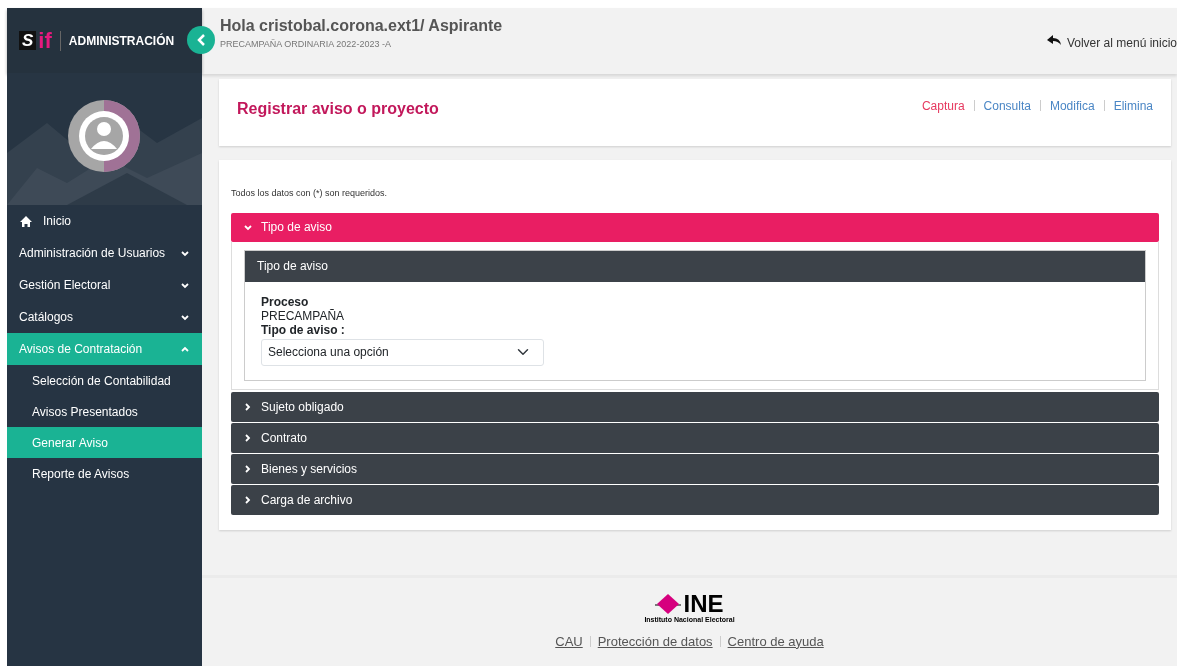 The width and height of the screenshot is (1177, 666). Describe the element at coordinates (775, 641) in the screenshot. I see `footer-link: Centro de ayuda` at that location.